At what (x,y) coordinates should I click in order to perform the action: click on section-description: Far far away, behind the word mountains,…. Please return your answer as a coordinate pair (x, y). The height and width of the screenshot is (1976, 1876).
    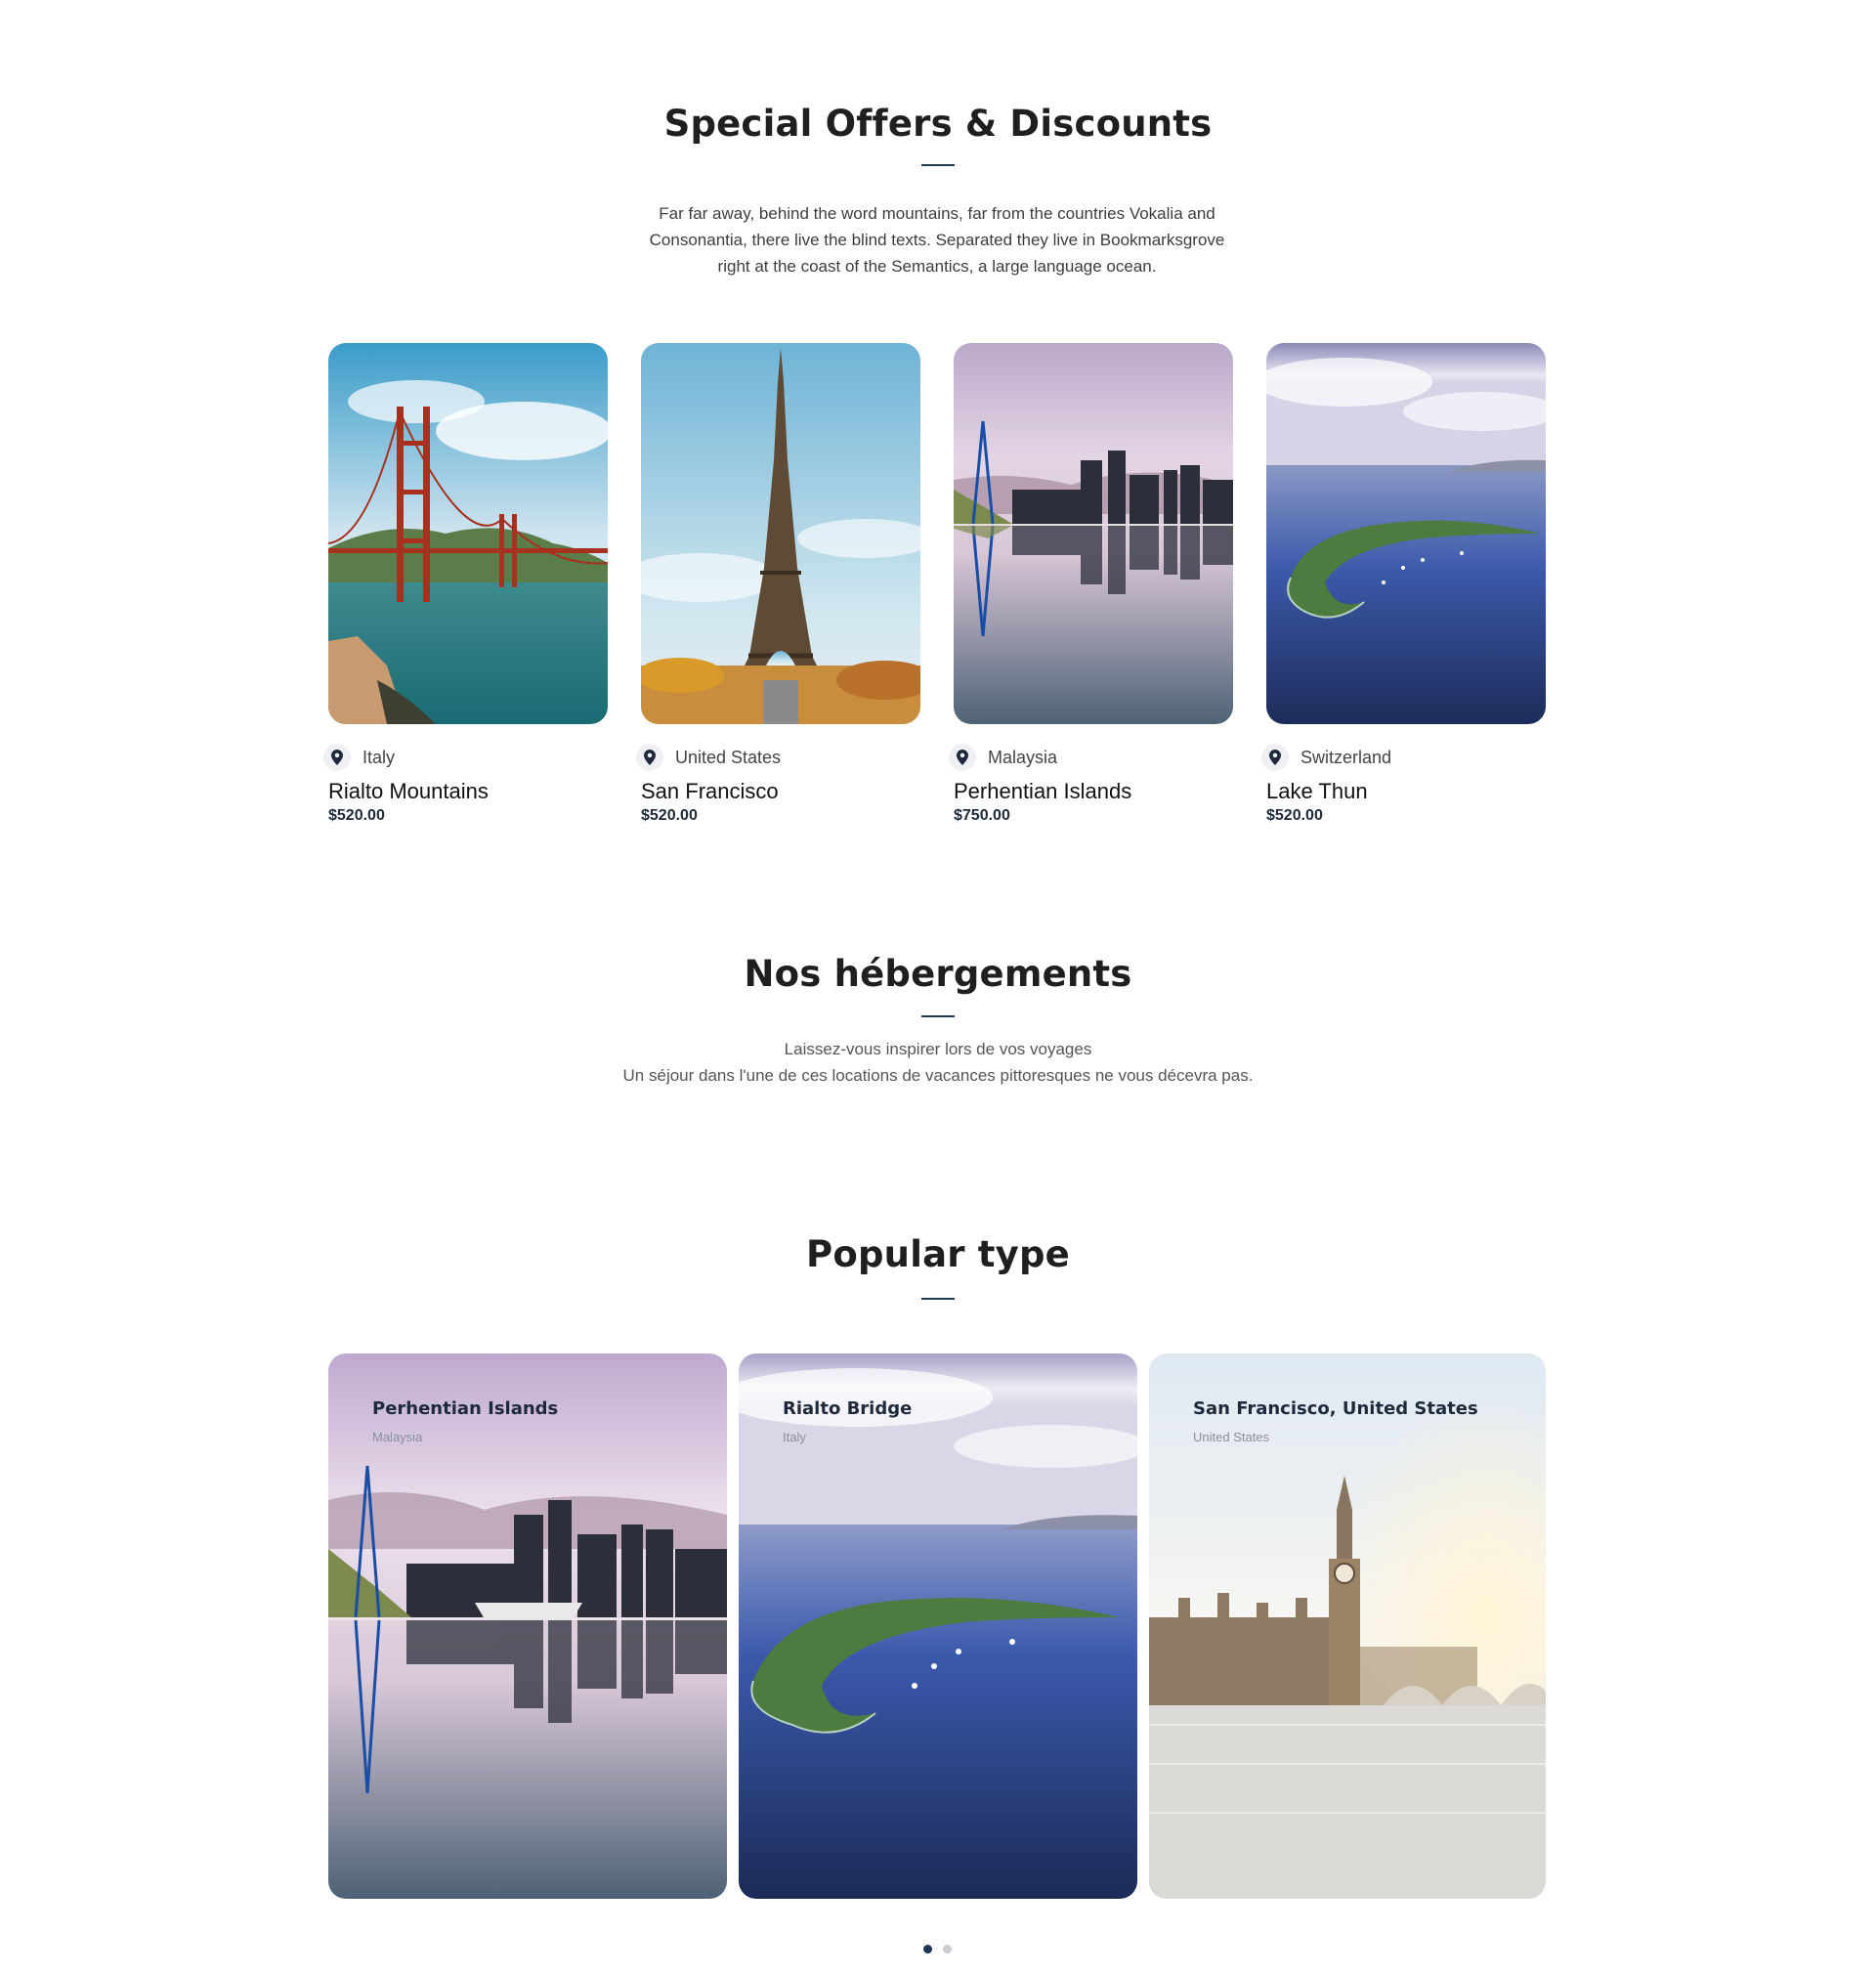
    Looking at the image, I should click on (937, 240).